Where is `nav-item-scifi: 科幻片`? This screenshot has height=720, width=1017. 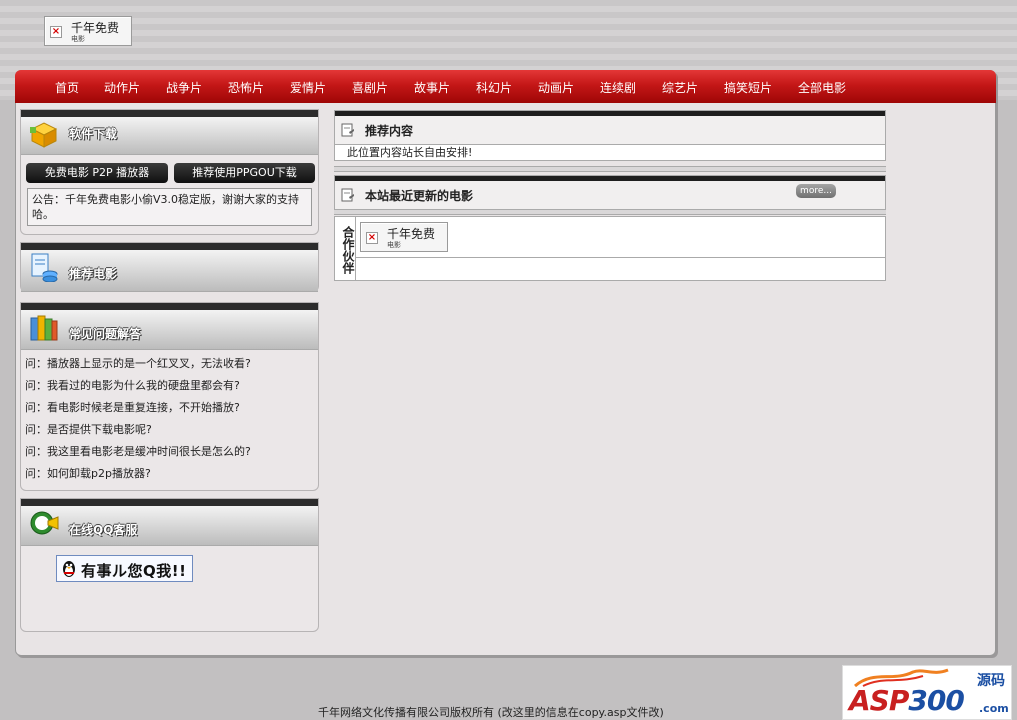 nav-item-scifi: 科幻片 is located at coordinates (494, 87).